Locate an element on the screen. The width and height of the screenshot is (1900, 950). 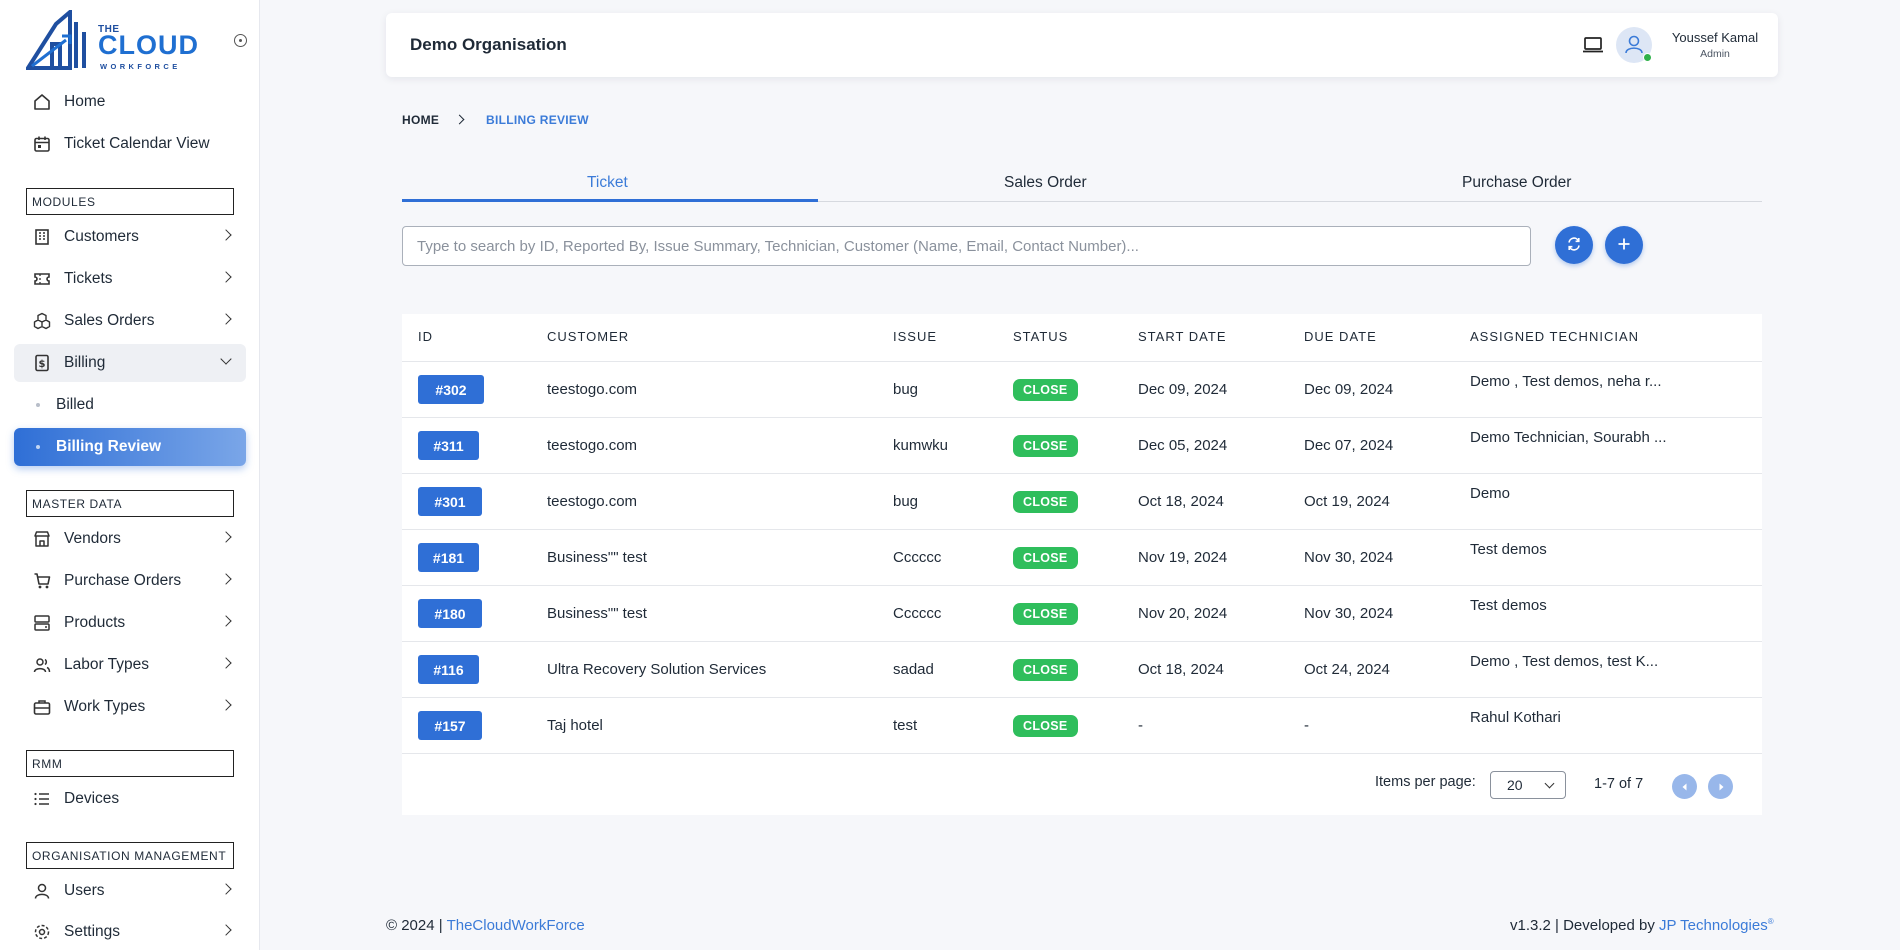
user-name: Youssef Kamal is located at coordinates (1715, 37).